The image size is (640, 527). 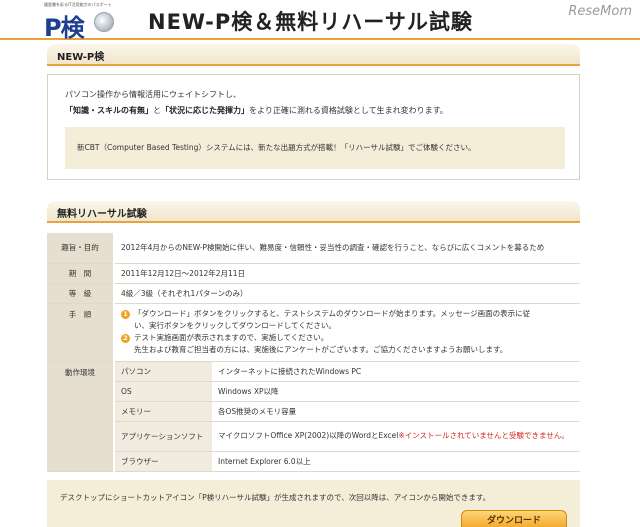 I want to click on purpose-label: 趣旨・目的, so click(x=81, y=248).